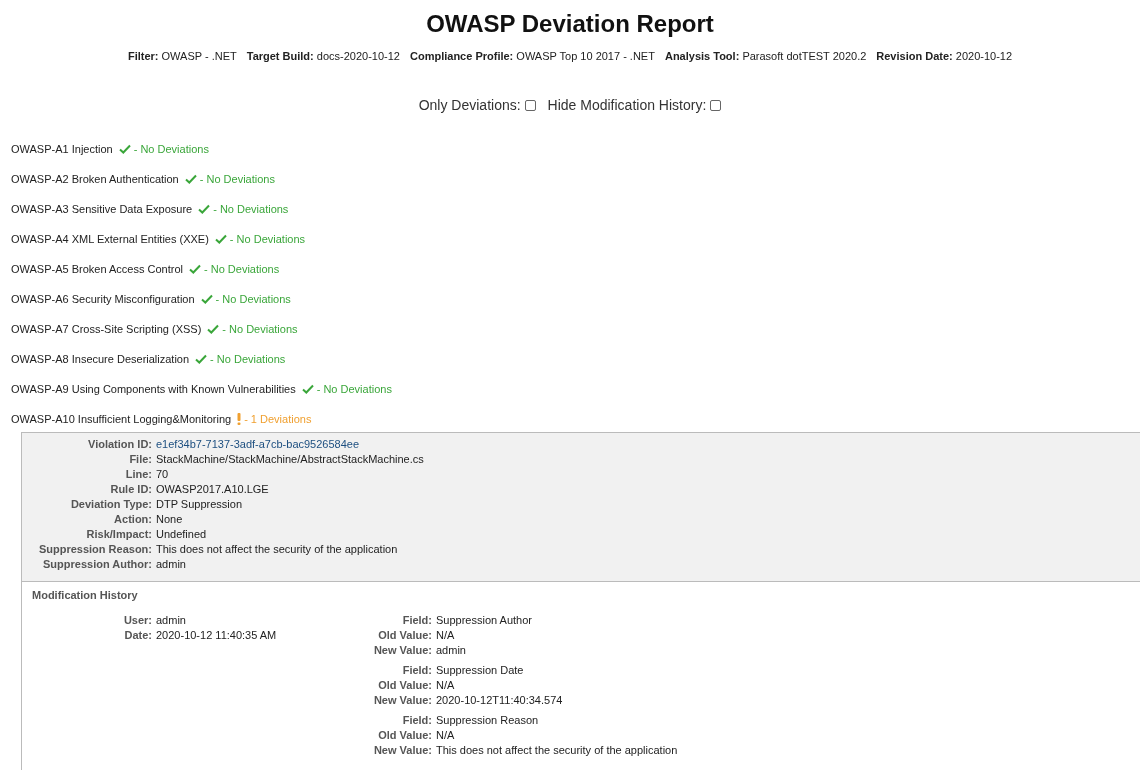 The width and height of the screenshot is (1140, 770). I want to click on field-value: 70, so click(163, 474).